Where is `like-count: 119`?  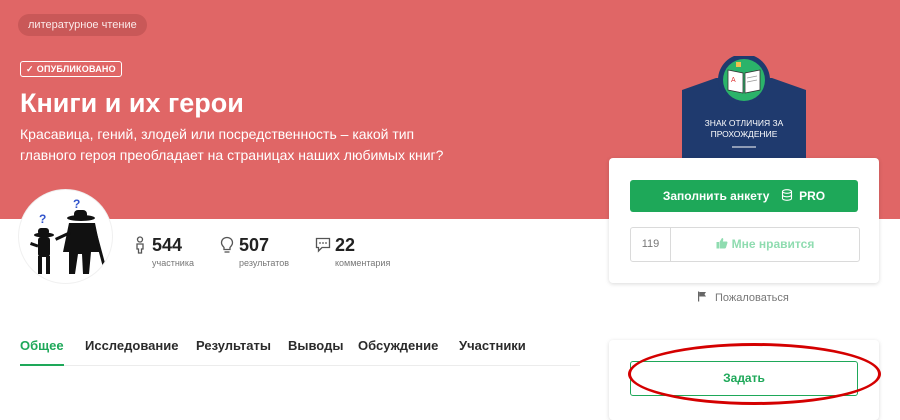 like-count: 119 is located at coordinates (651, 244).